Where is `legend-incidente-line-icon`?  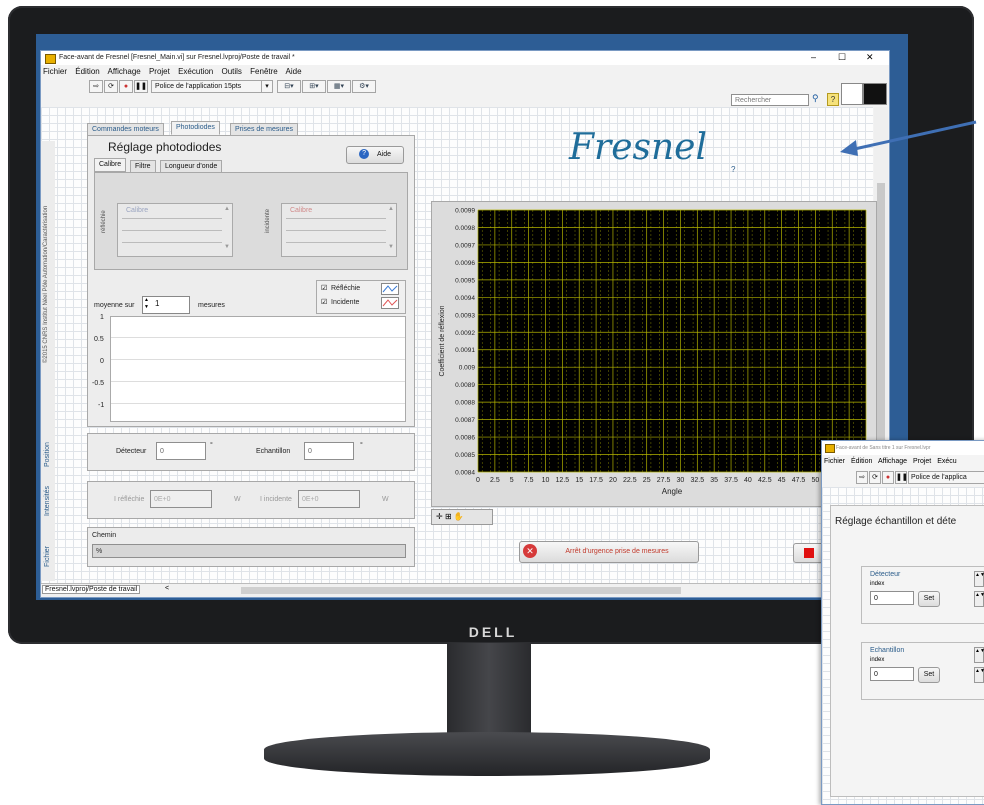
legend-incidente-line-icon is located at coordinates (390, 303).